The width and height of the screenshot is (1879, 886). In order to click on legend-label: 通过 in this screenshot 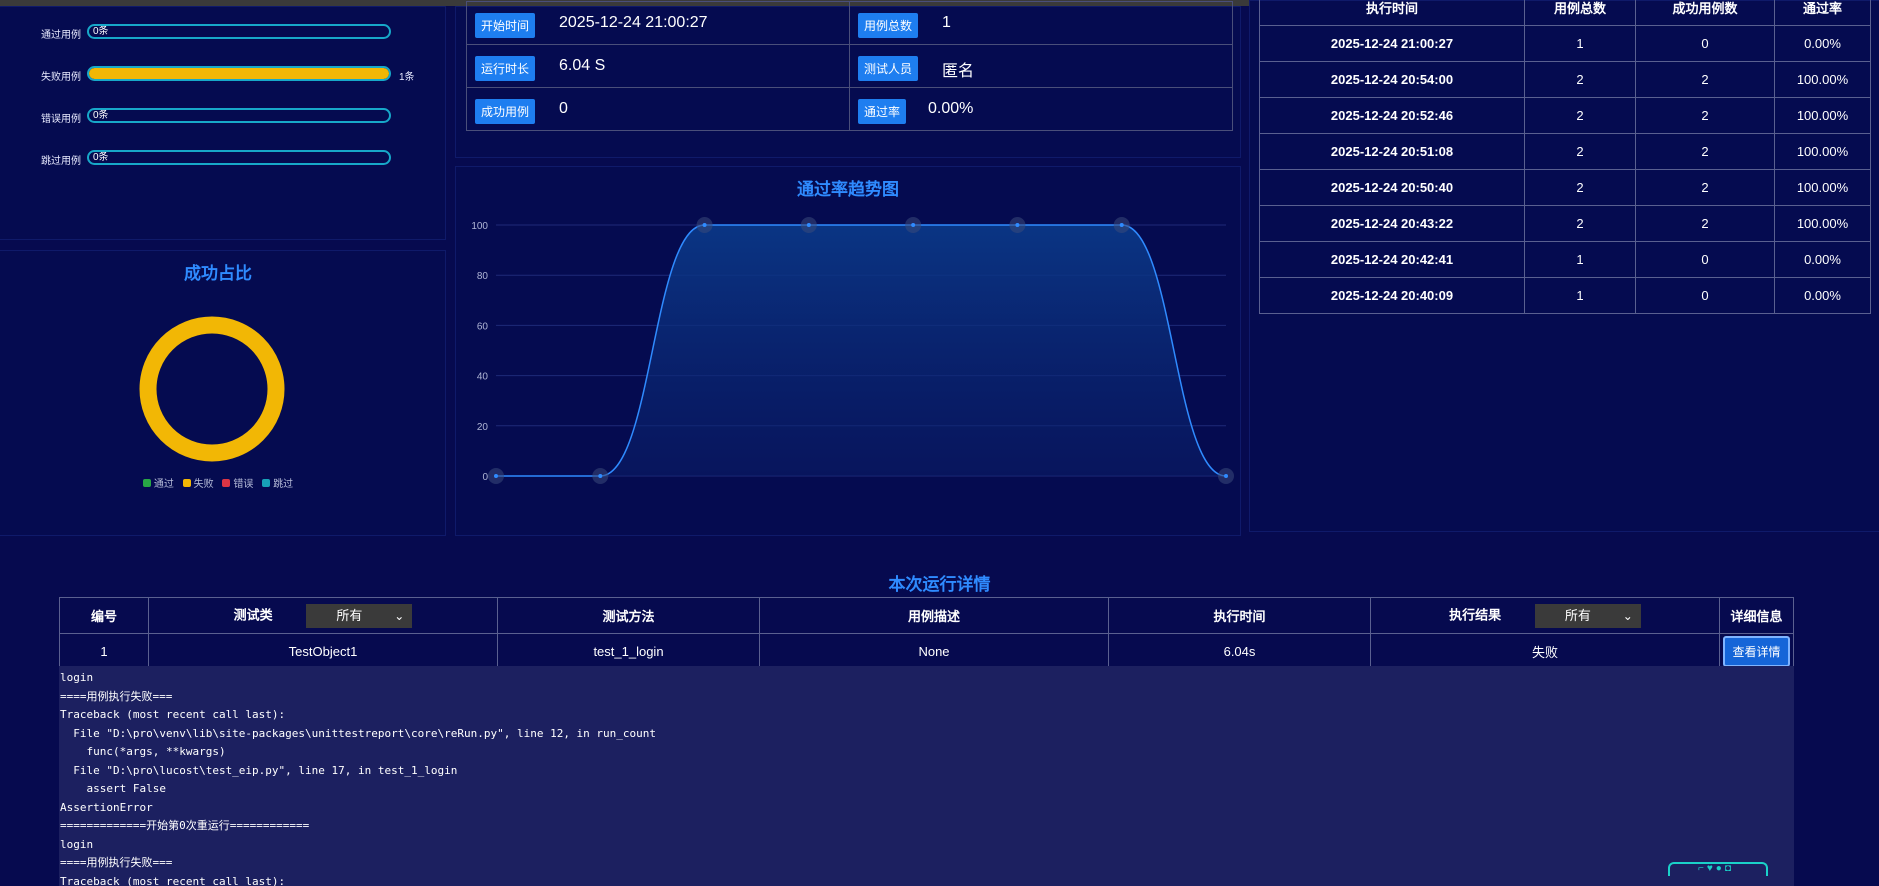, I will do `click(163, 484)`.